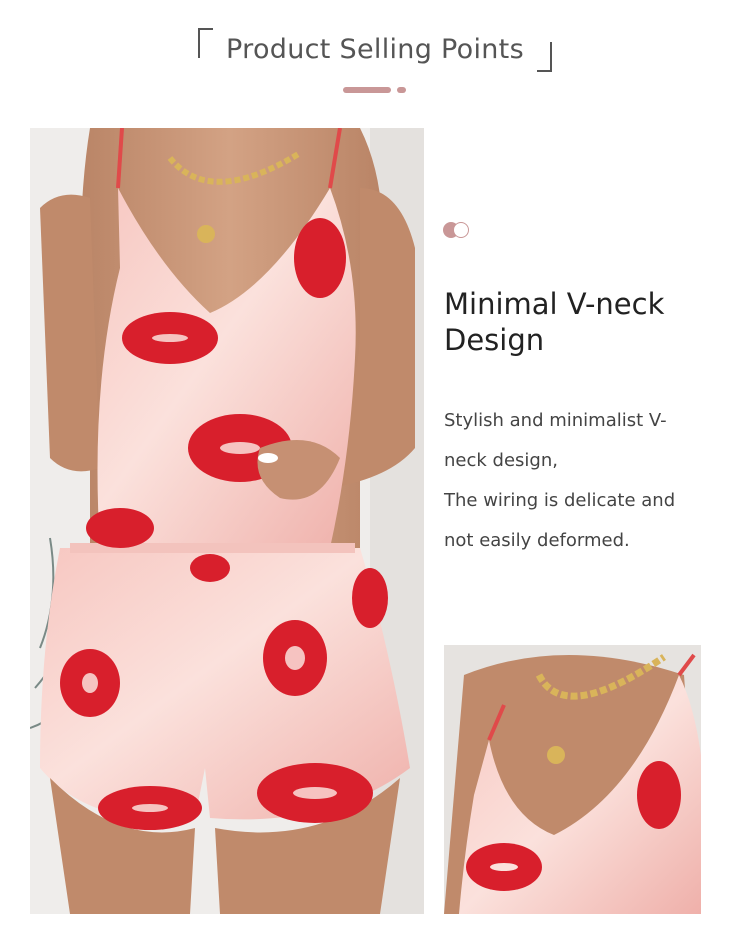 The image size is (750, 931). Describe the element at coordinates (554, 322) in the screenshot. I see `feature-title: Minimal V-neck Design` at that location.